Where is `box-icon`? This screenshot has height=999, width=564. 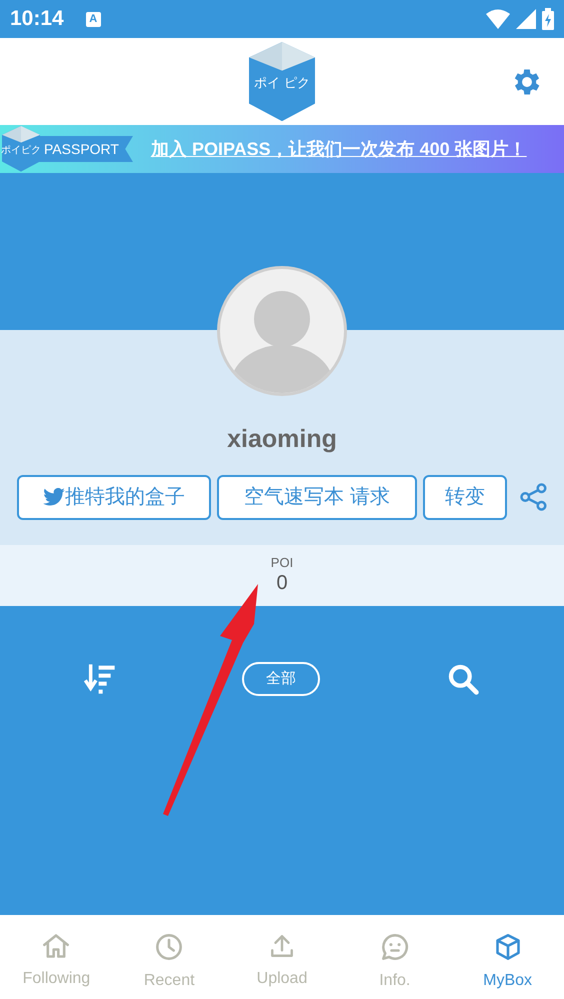
box-icon is located at coordinates (508, 947).